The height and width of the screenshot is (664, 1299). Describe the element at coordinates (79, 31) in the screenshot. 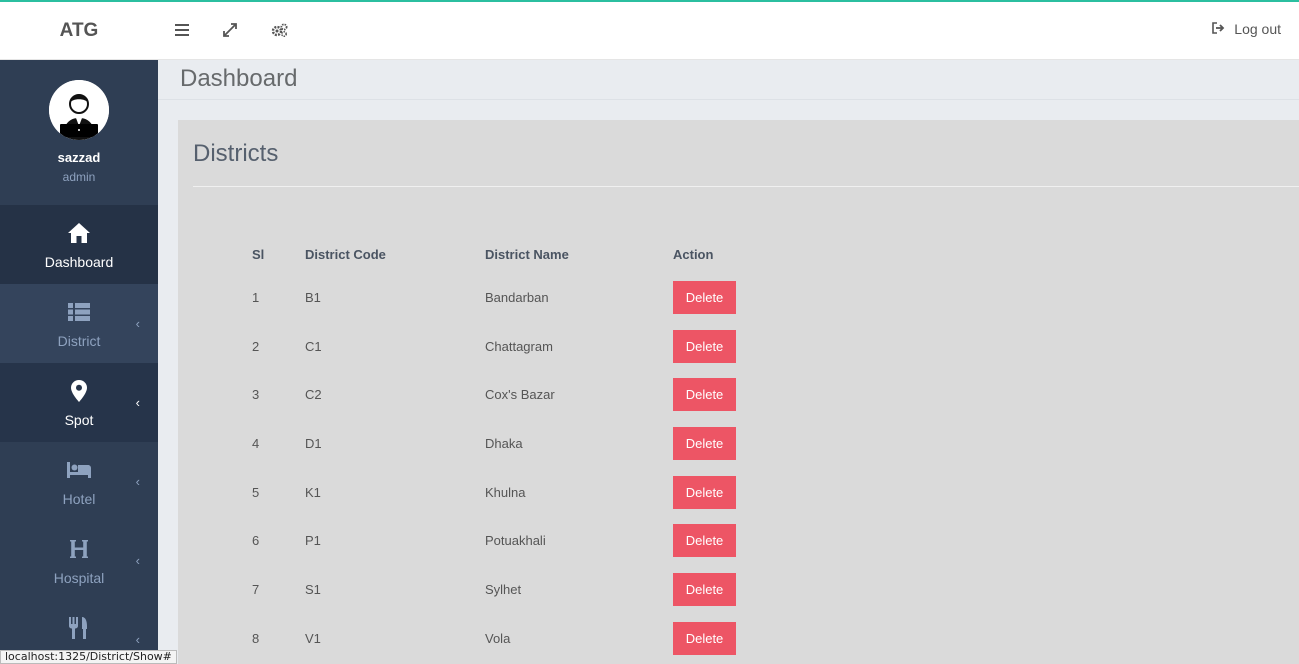

I see `brand-logo: ATG` at that location.